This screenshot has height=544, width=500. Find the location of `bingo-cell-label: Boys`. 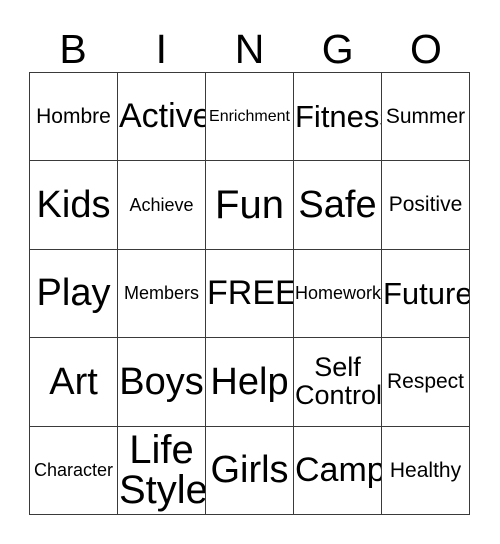

bingo-cell-label: Boys is located at coordinates (161, 381).